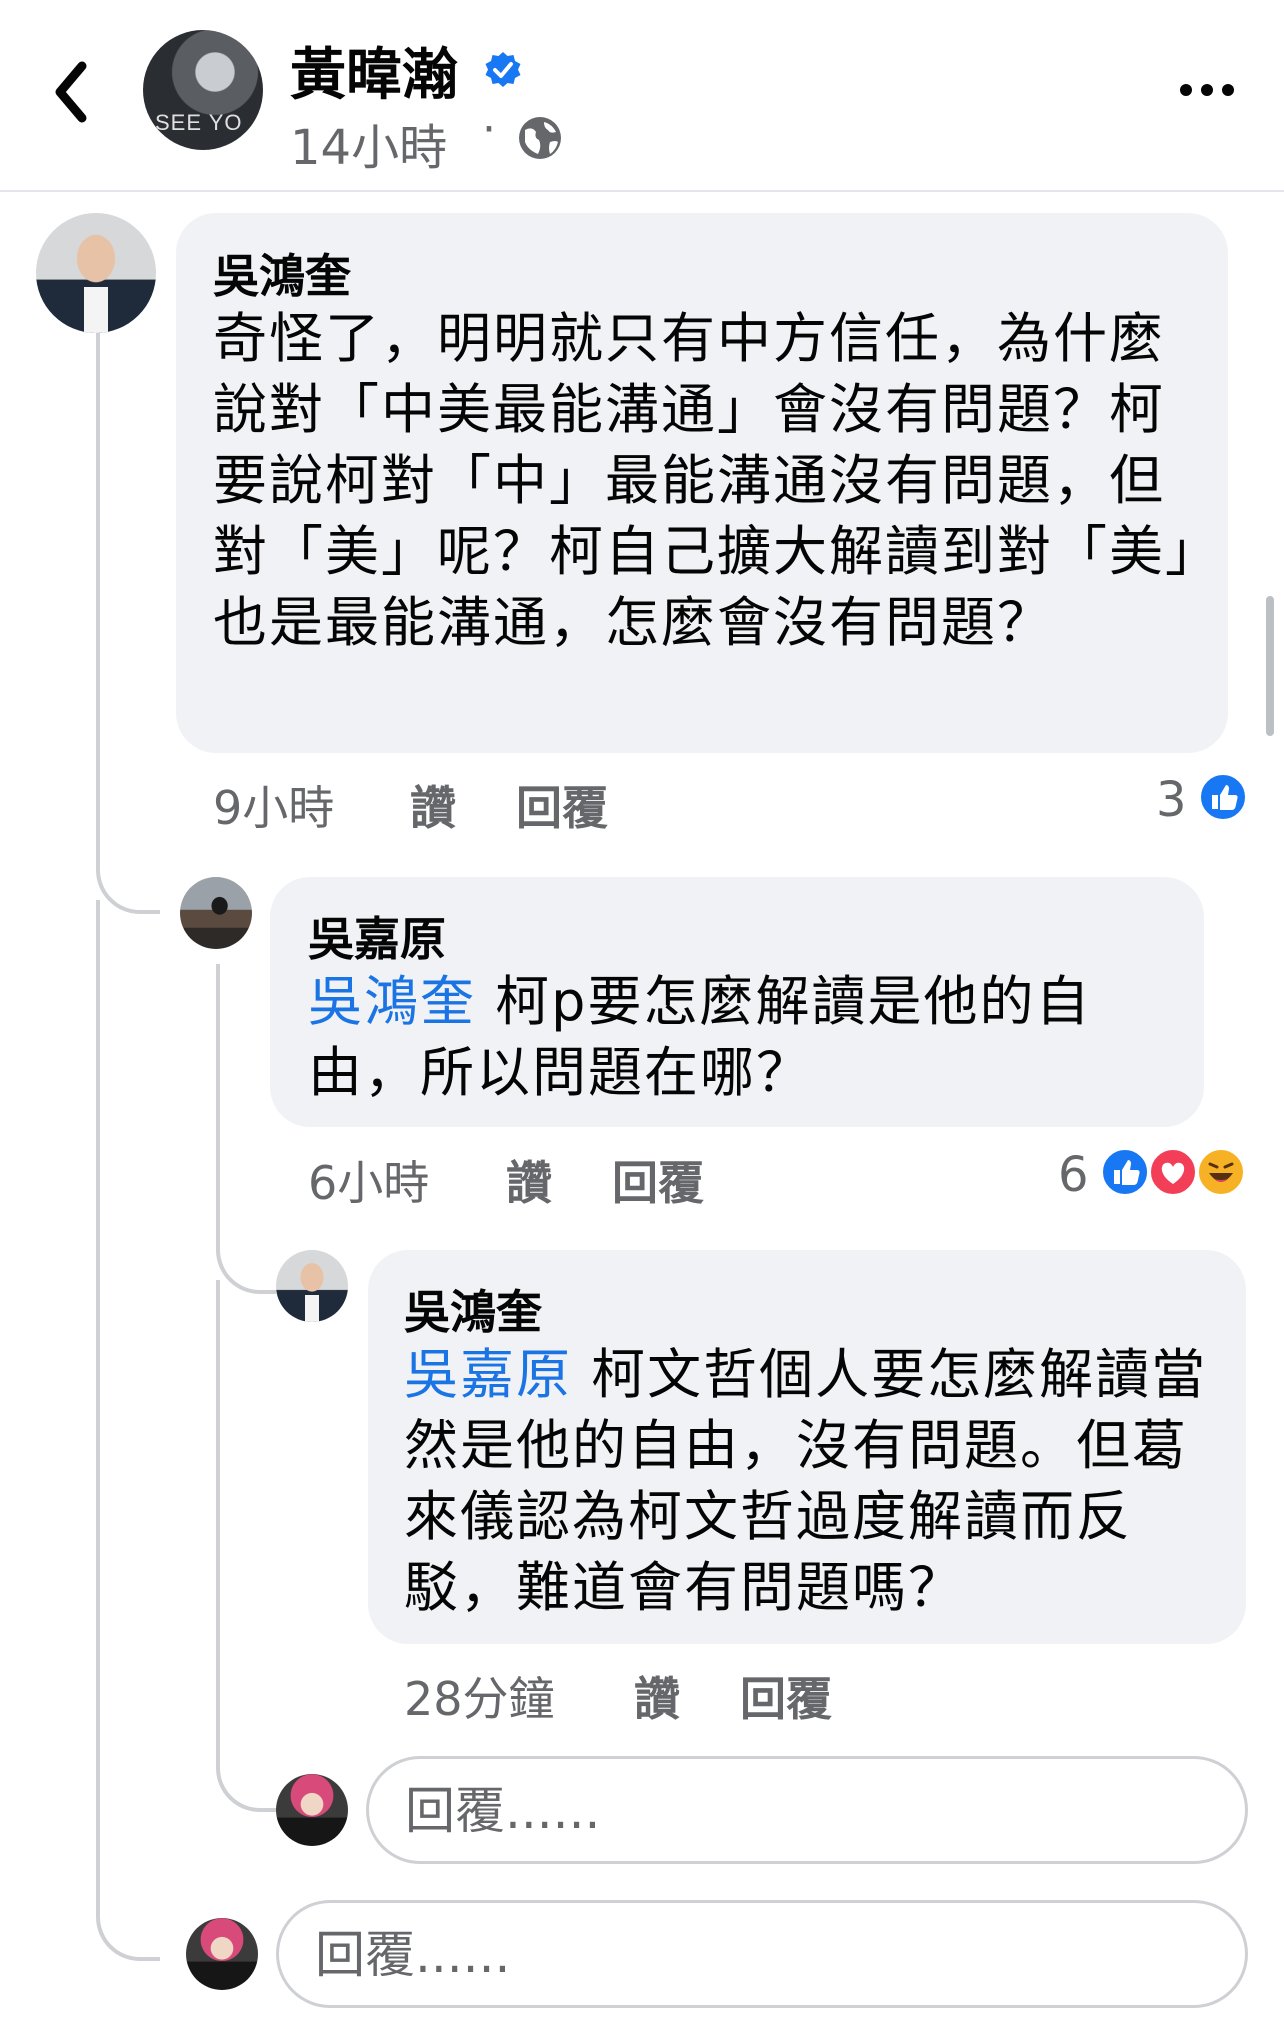 Image resolution: width=1284 pixels, height=2038 pixels. What do you see at coordinates (540, 138) in the screenshot?
I see `globe-icon` at bounding box center [540, 138].